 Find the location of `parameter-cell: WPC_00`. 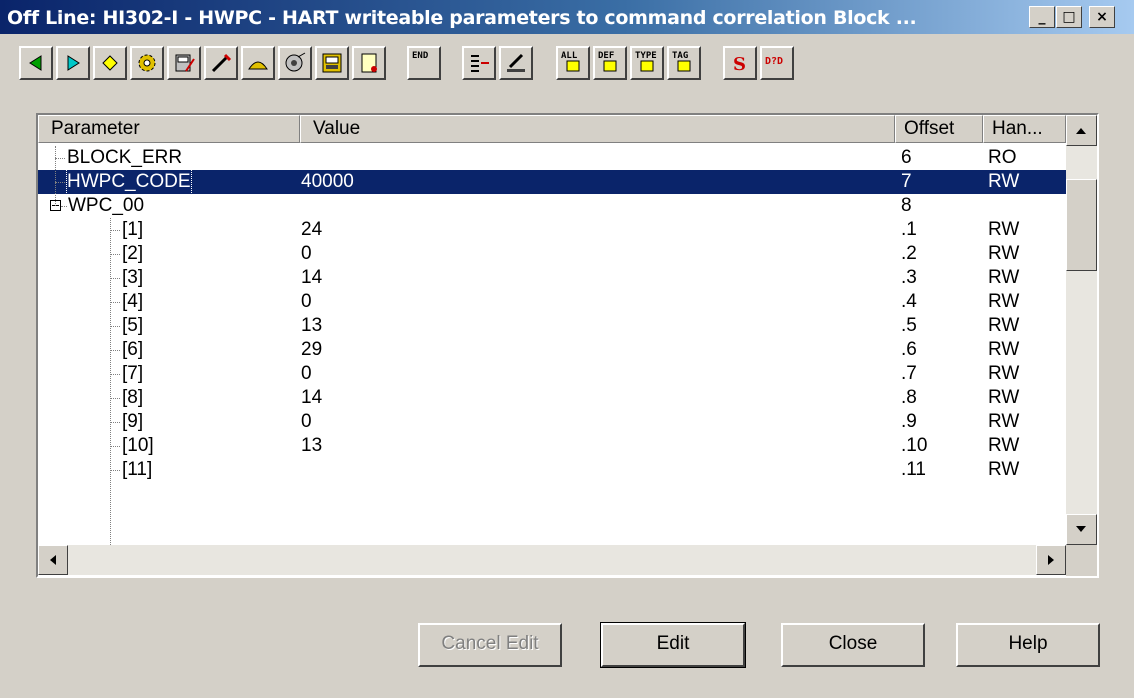

parameter-cell: WPC_00 is located at coordinates (106, 205).